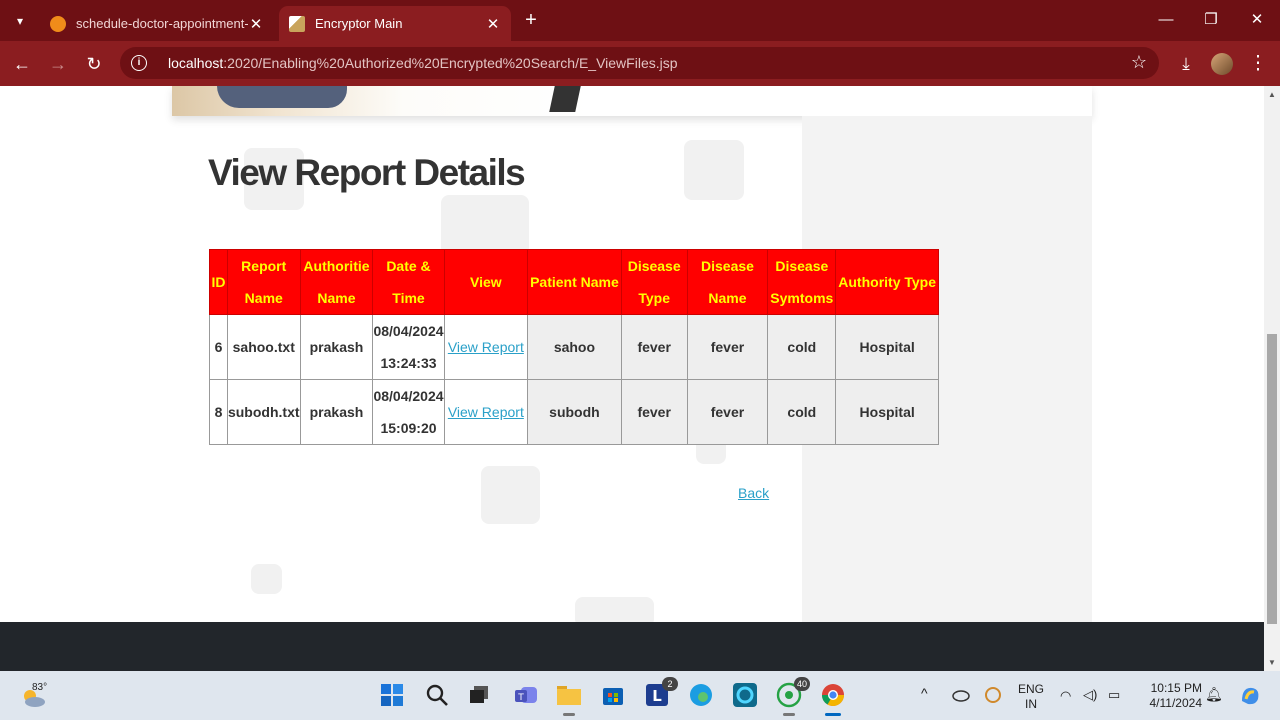  I want to click on vertical-scrollbar: ▲ ▼, so click(1272, 378).